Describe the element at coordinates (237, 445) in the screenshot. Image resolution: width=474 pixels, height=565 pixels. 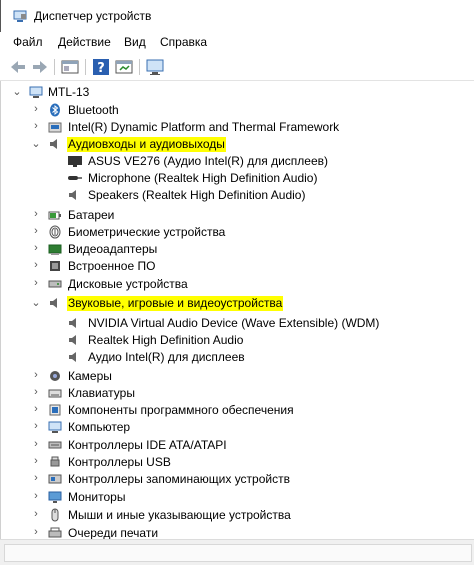
I see `tree-category: › Контроллеры IDE ATA/ATAPI` at that location.